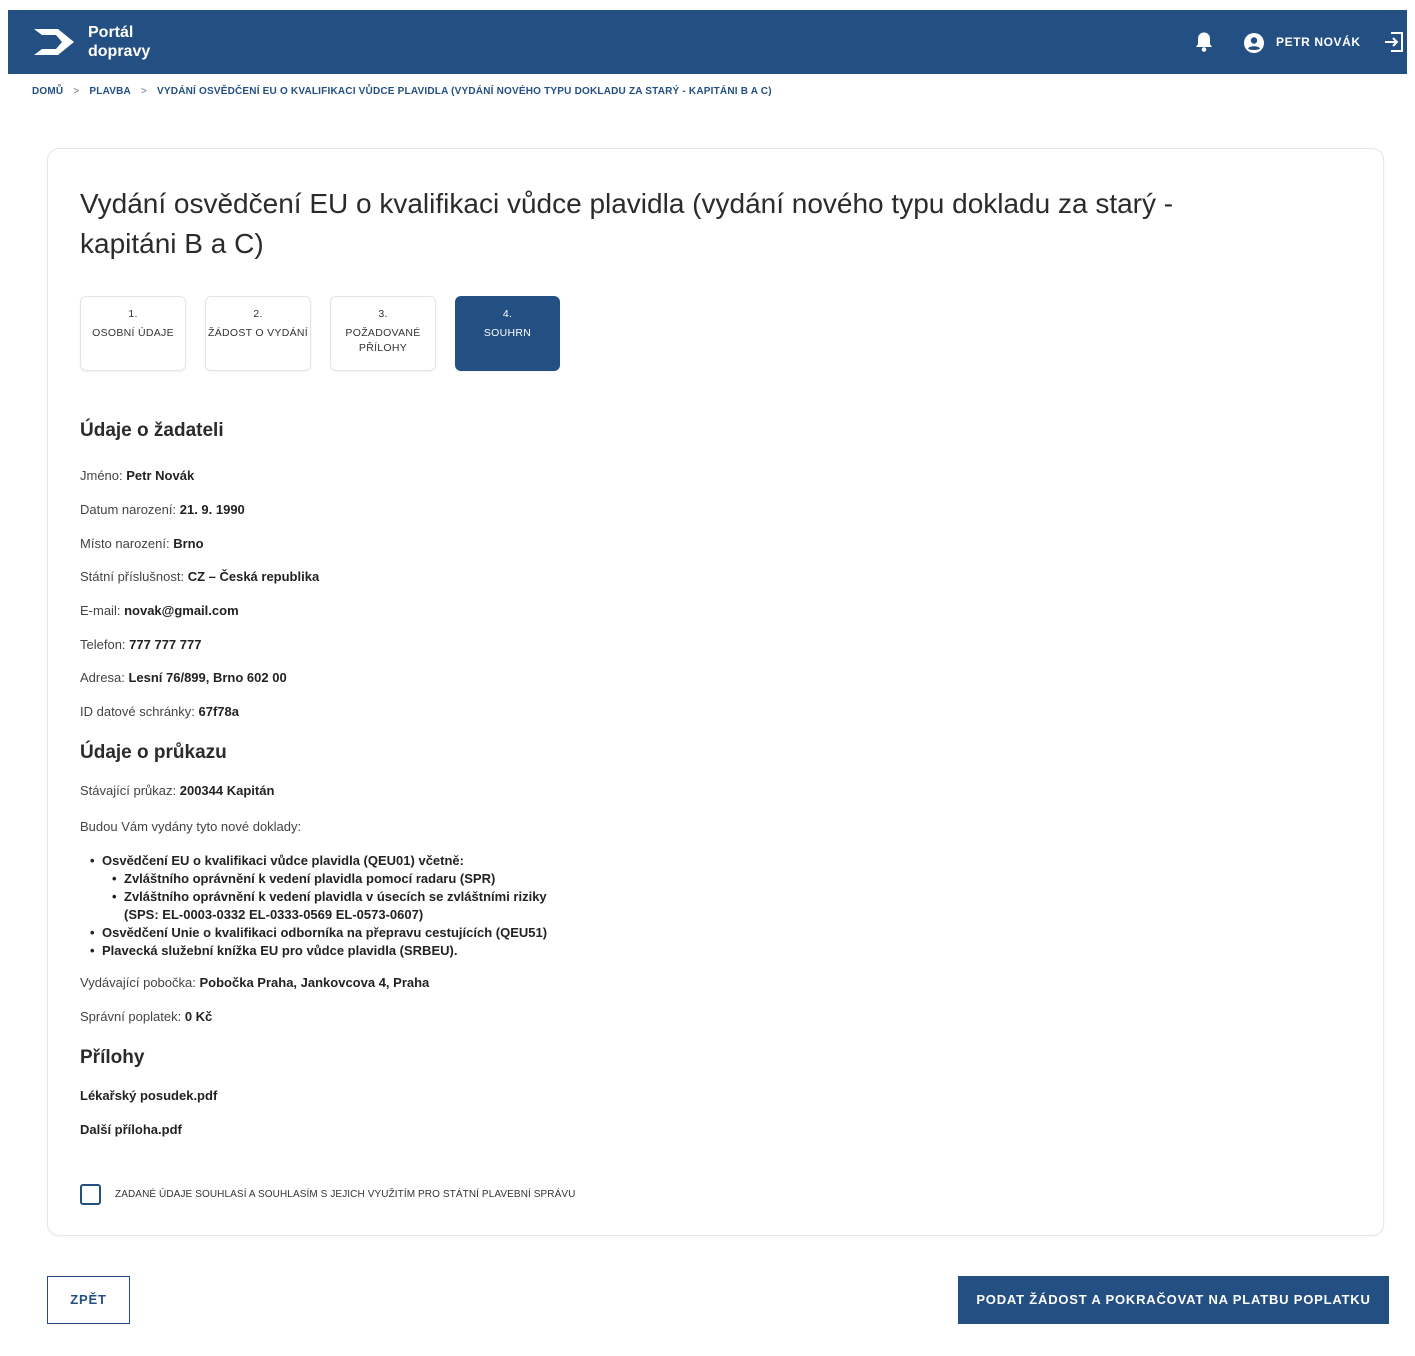  Describe the element at coordinates (111, 32) in the screenshot. I see `brand-line-1: Portál` at that location.